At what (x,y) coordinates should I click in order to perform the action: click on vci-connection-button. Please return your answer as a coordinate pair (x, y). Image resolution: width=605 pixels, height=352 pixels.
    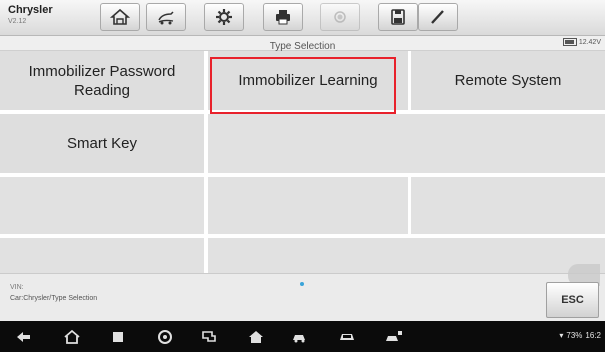
    Looking at the image, I should click on (209, 337).